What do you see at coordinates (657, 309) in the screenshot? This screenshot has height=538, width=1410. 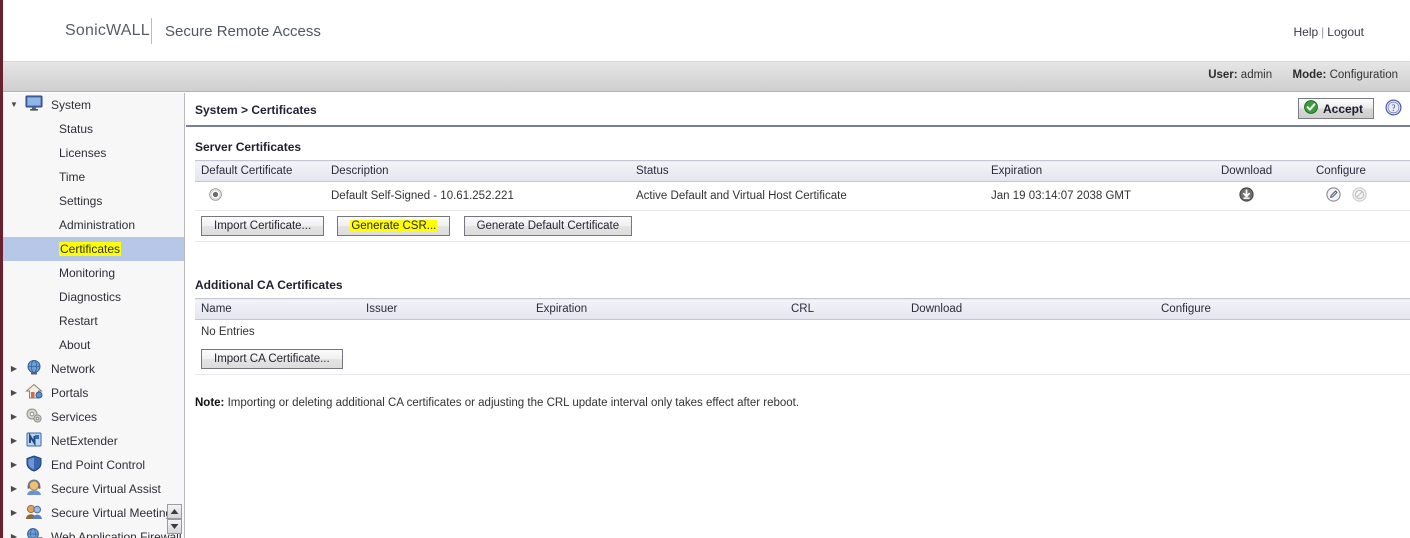 I see `column-expiration: Expiration` at bounding box center [657, 309].